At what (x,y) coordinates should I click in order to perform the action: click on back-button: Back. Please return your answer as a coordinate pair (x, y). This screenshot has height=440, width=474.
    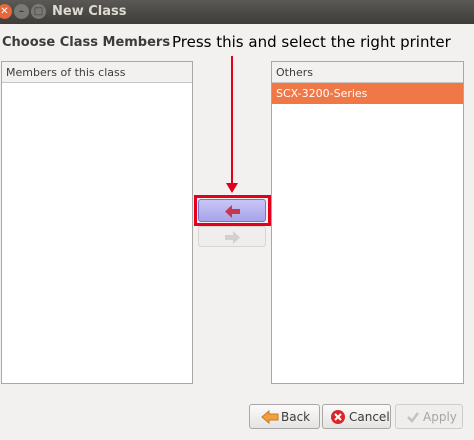
    Looking at the image, I should click on (284, 416).